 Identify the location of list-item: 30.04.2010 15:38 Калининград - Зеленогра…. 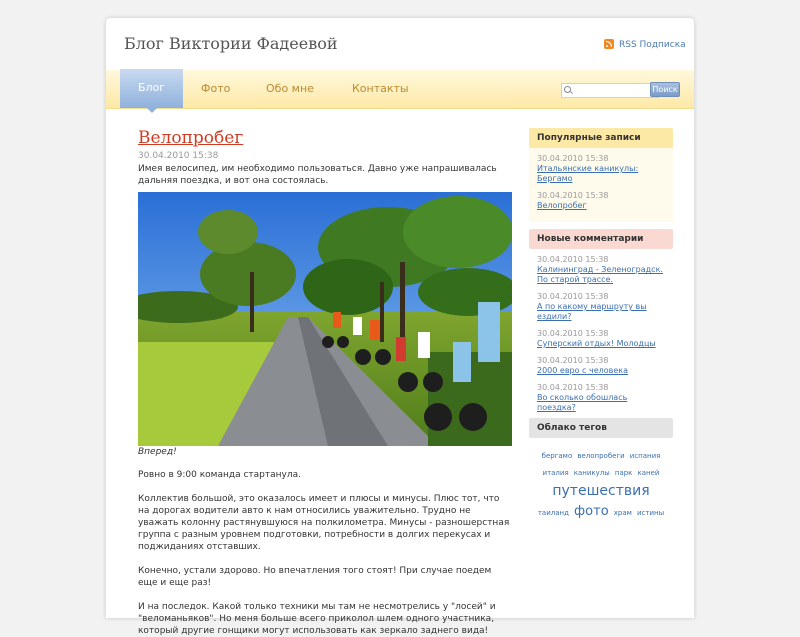
(601, 270).